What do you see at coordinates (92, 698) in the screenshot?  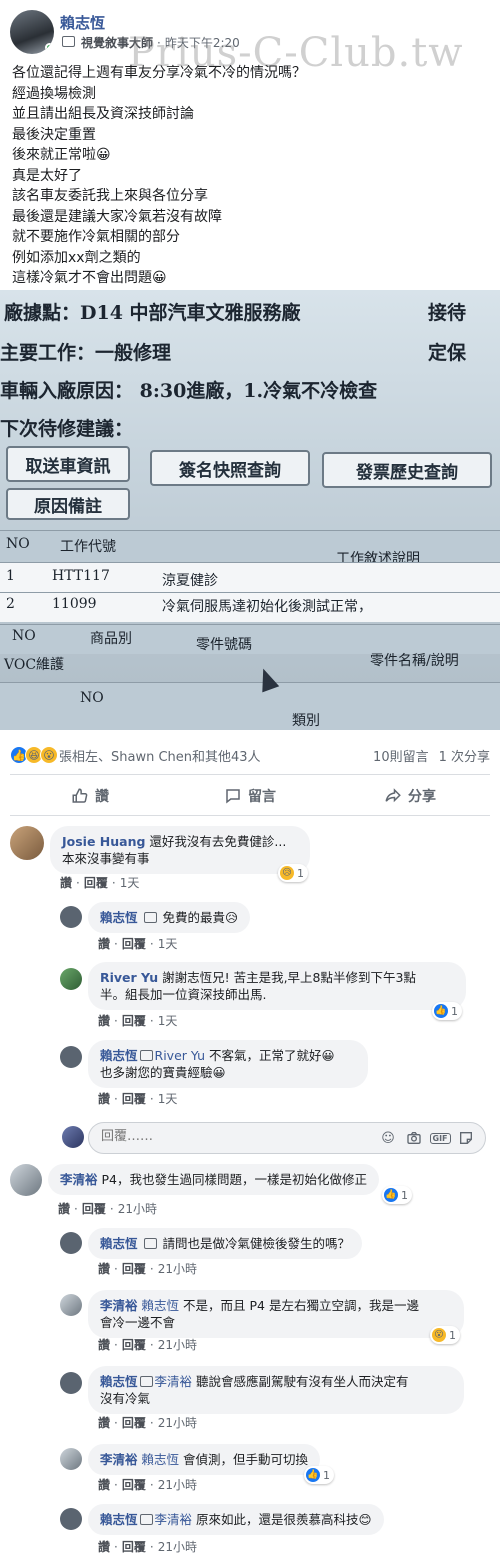 I see `photo-cell: NO` at bounding box center [92, 698].